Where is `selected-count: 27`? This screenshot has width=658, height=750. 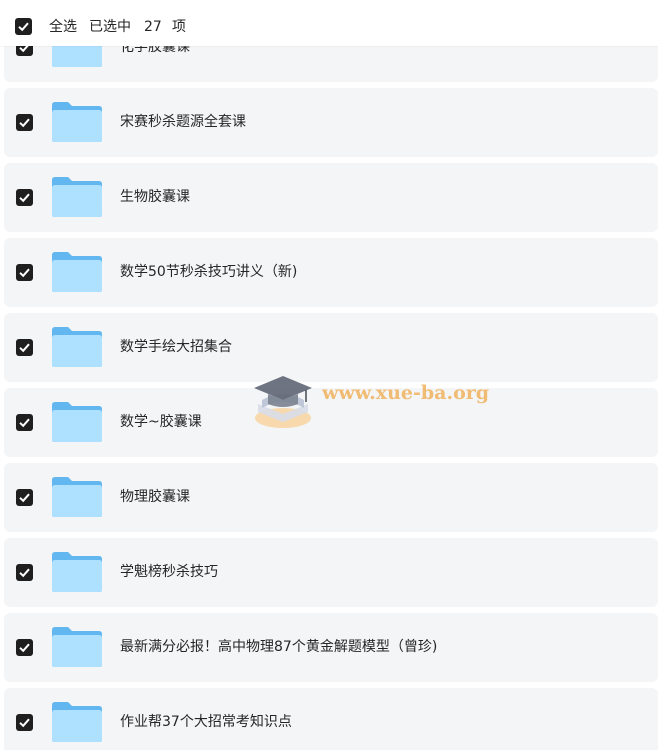
selected-count: 27 is located at coordinates (153, 27).